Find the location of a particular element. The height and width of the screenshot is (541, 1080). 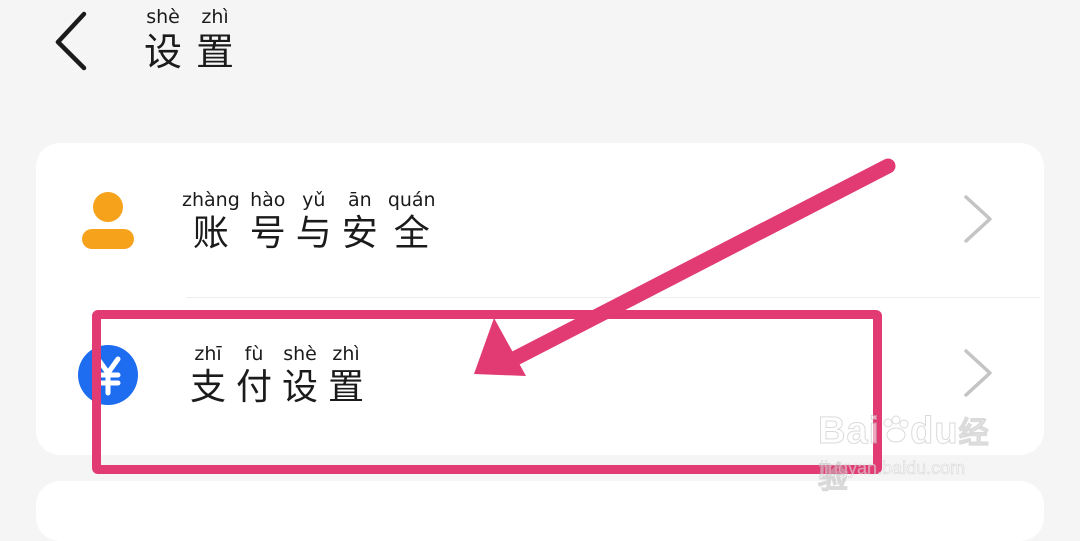

menu-item-label: zhī 支 fù 付 shè 设 zhì 置 is located at coordinates (277, 375).